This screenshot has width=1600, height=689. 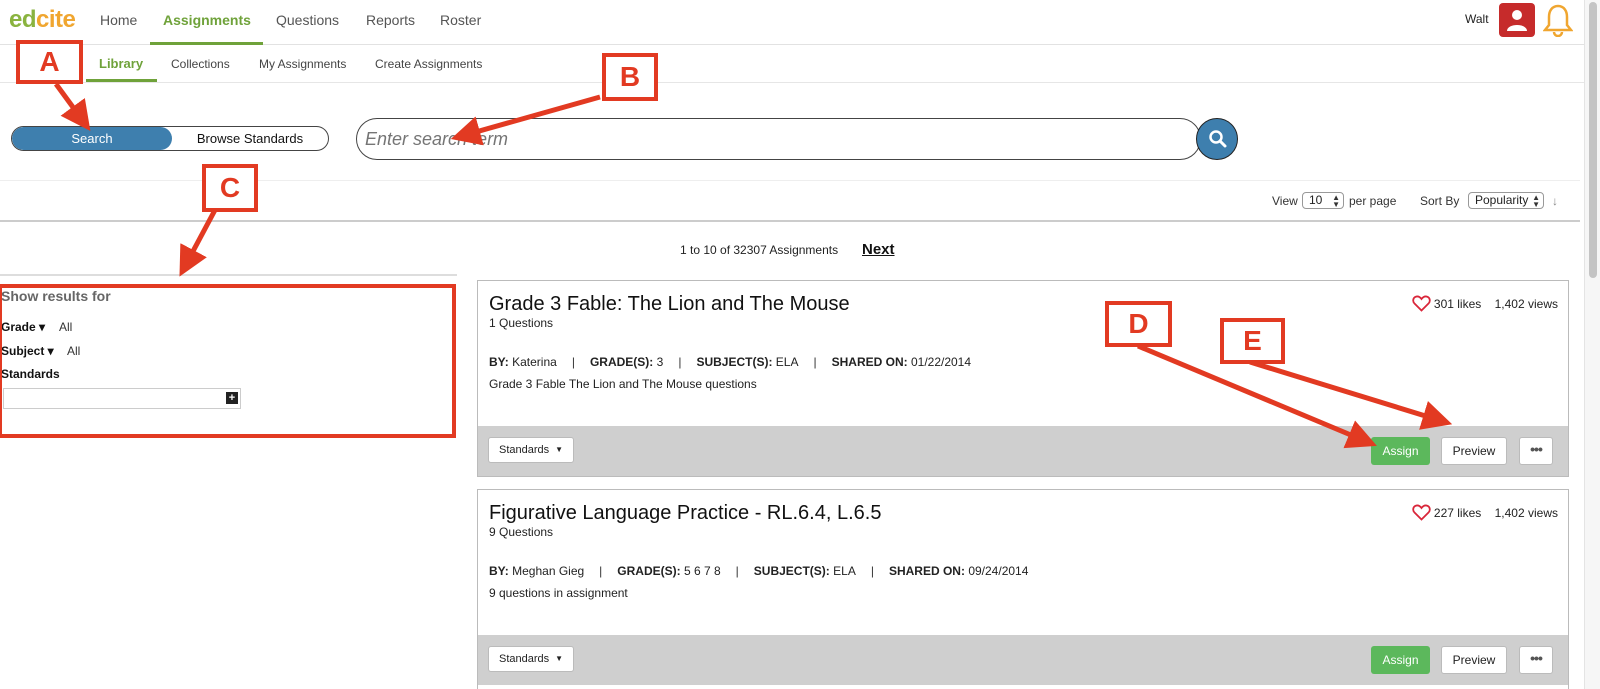 I want to click on browse-standards-button: Browse Standards, so click(x=250, y=138).